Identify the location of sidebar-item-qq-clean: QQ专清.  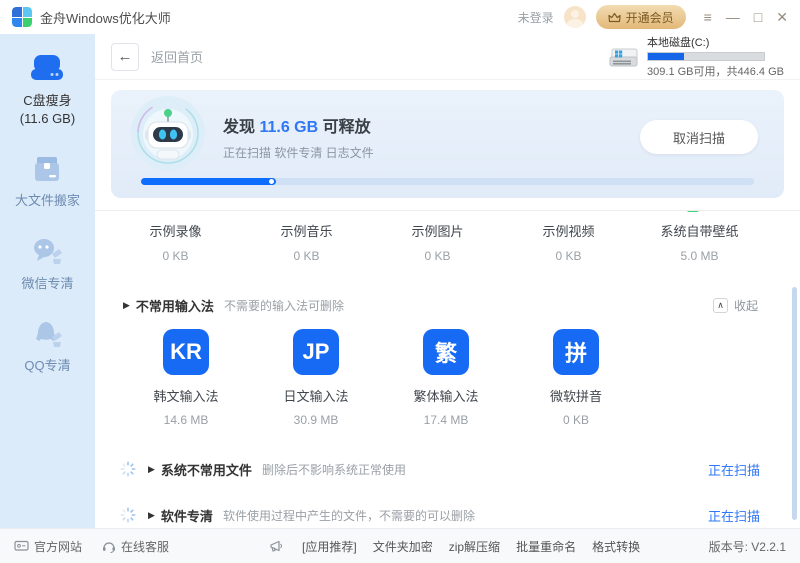
(47, 347).